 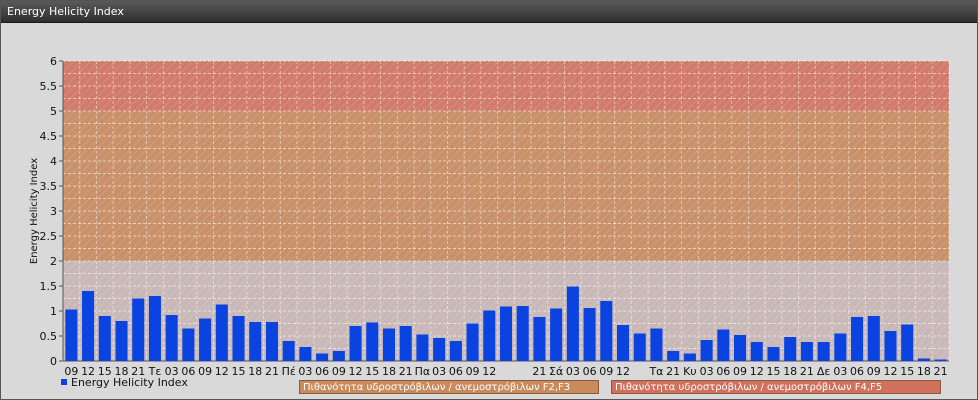 I want to click on y-tick-label: 1, so click(x=53, y=311).